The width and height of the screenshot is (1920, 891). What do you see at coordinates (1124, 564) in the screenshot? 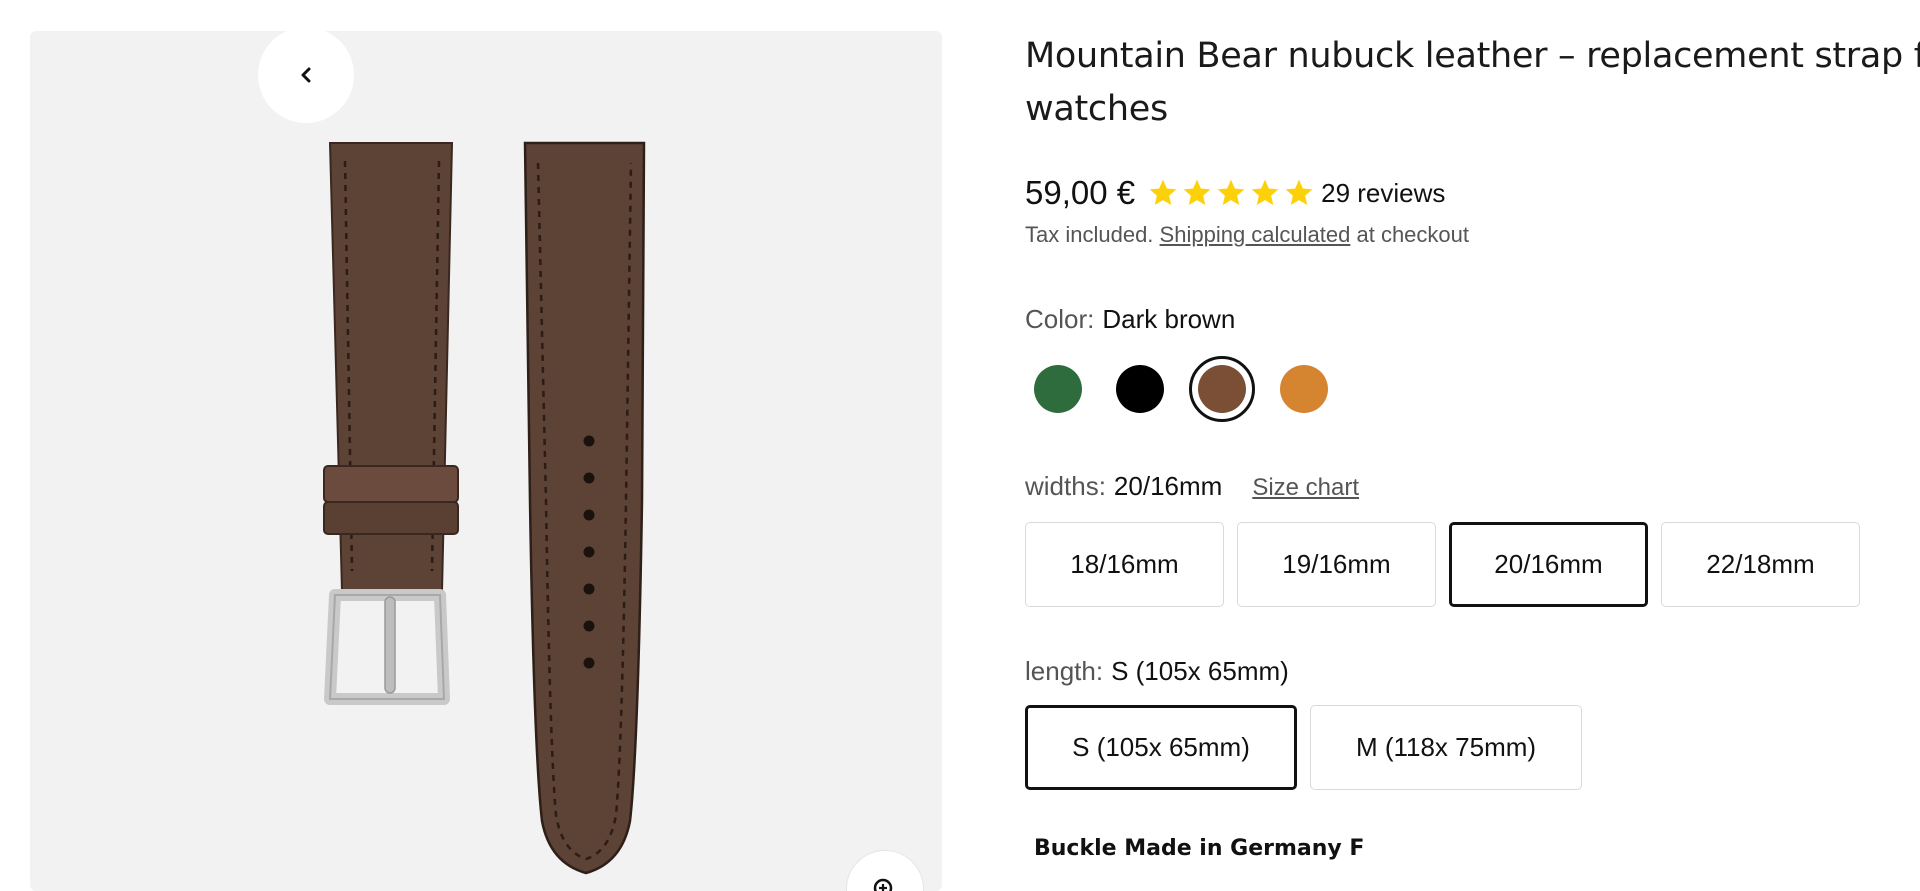
I see `width-option: 18/16mm` at bounding box center [1124, 564].